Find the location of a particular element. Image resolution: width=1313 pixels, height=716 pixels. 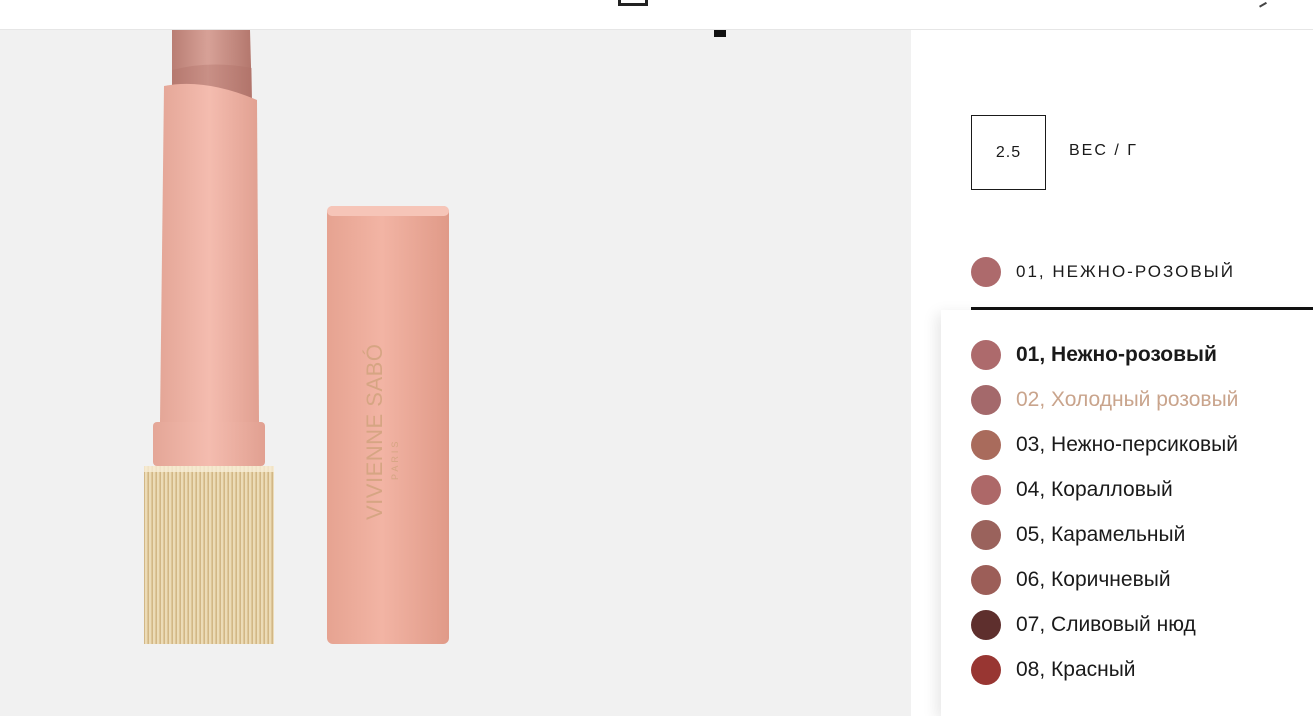

weight-label: ВЕС / Г is located at coordinates (1103, 150).